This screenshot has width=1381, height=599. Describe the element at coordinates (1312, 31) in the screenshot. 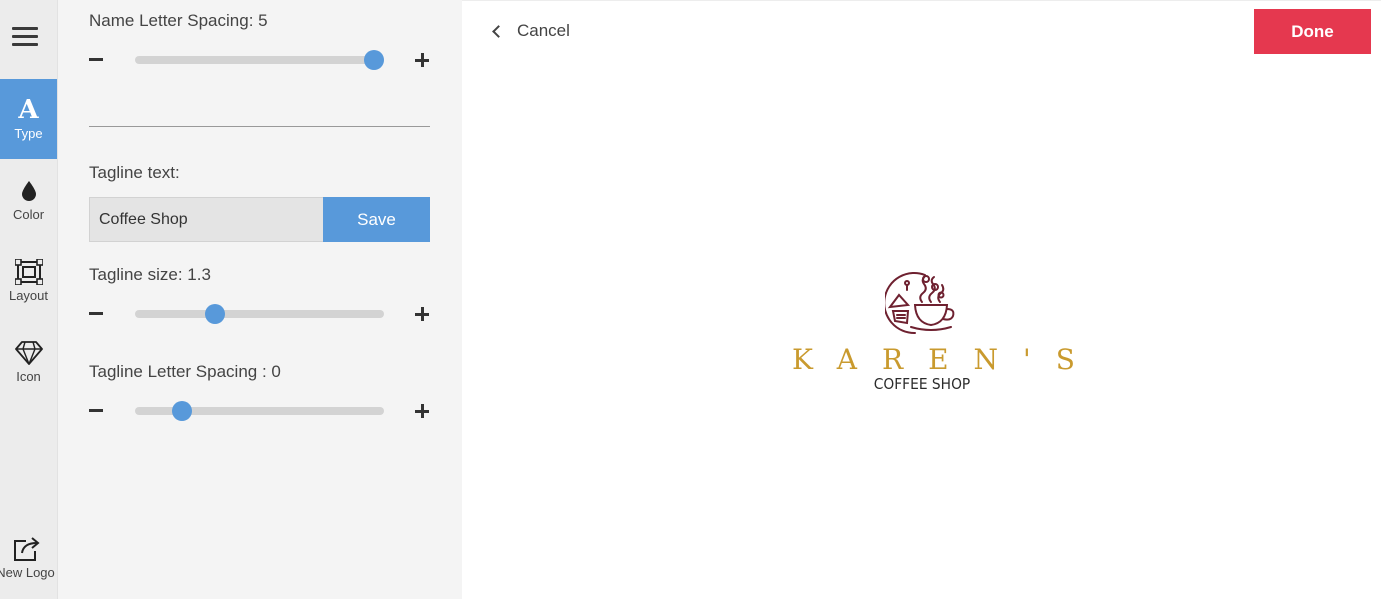

I see `done-button: Done` at that location.